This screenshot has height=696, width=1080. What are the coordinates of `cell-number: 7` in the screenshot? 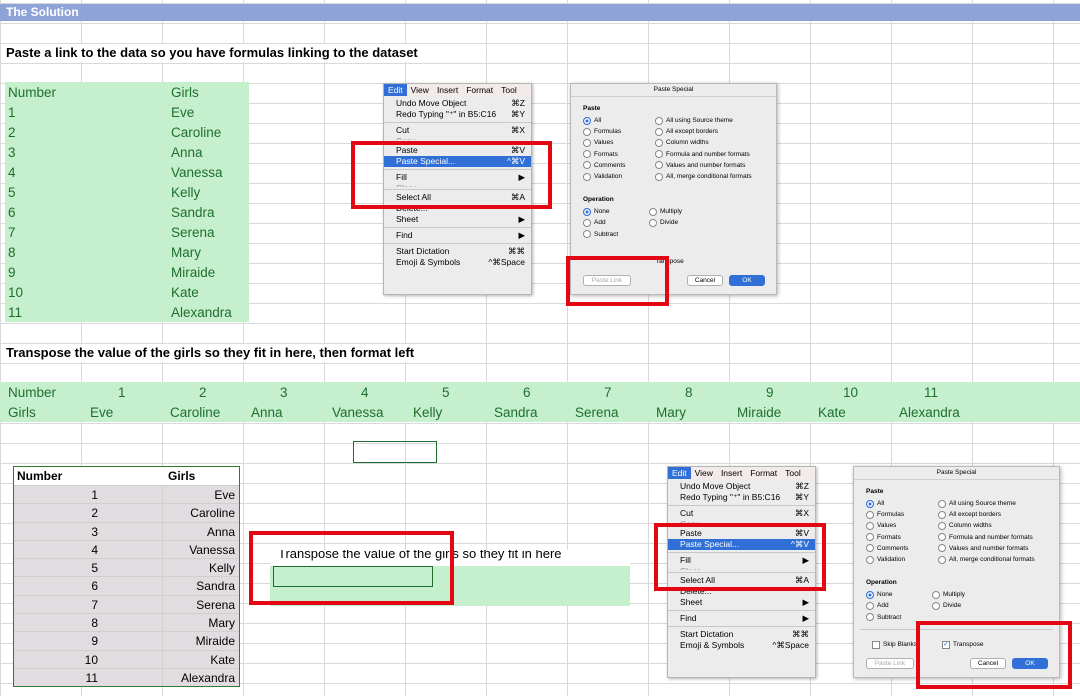 It's located at (12, 233).